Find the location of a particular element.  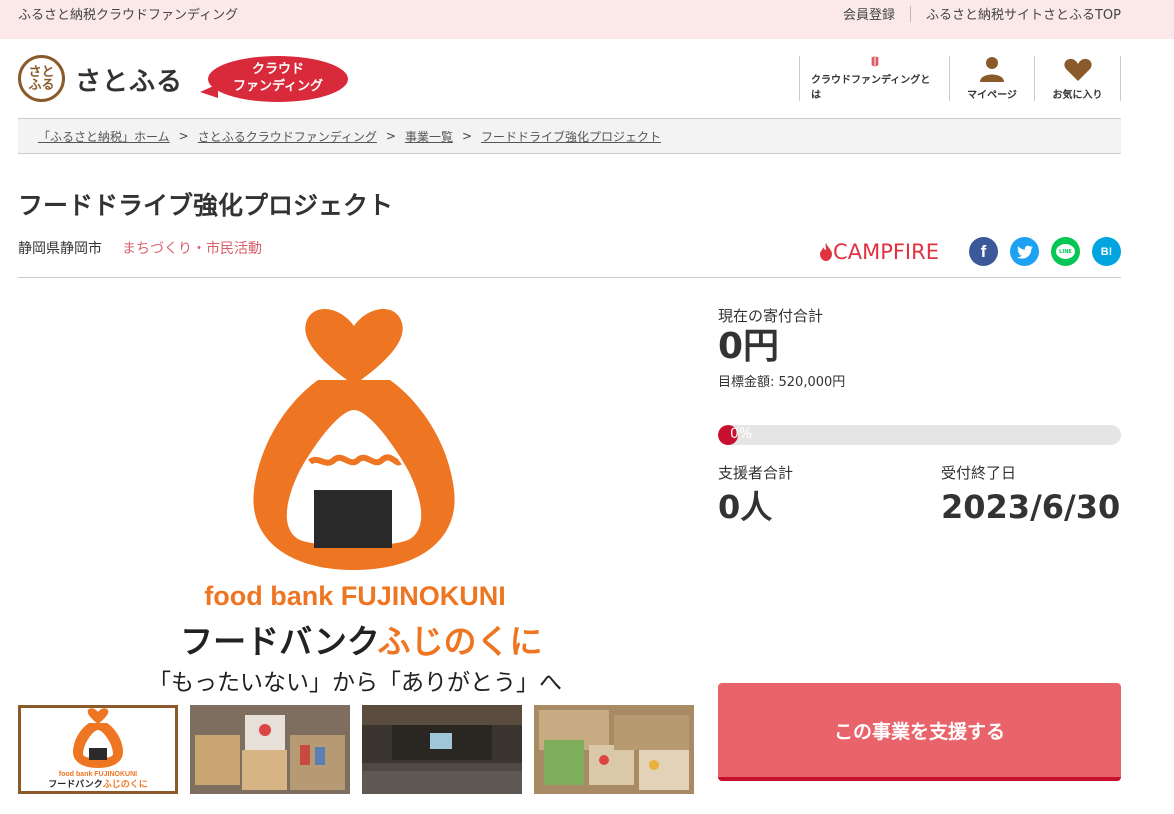

project-meta: 静岡県静岡市 まちづくり・市民活動 is located at coordinates (140, 248).